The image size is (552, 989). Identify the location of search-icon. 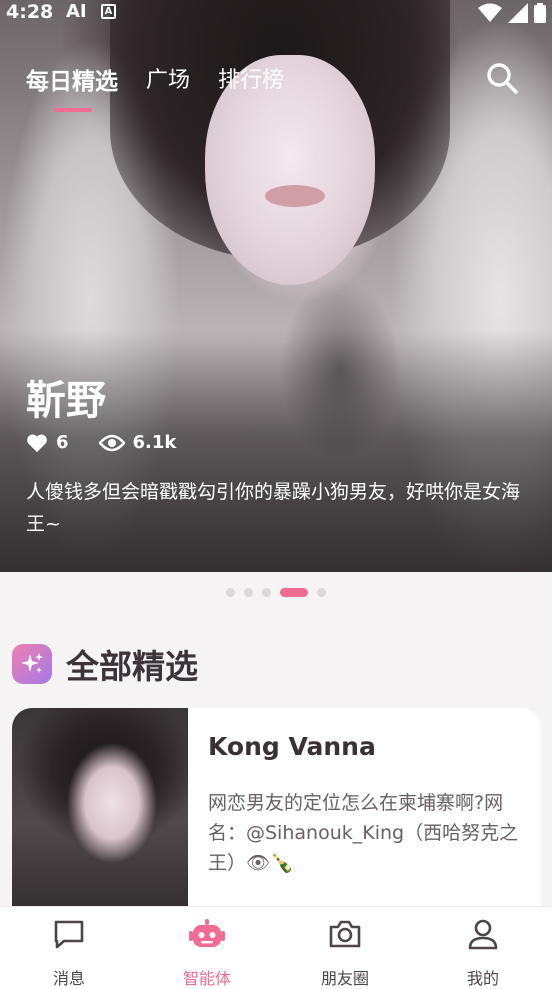
(502, 78).